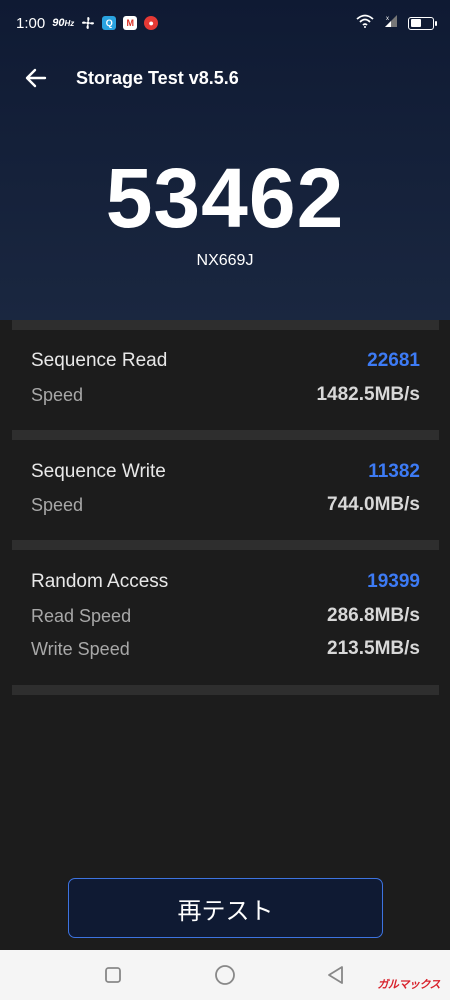 The image size is (450, 1000). Describe the element at coordinates (336, 975) in the screenshot. I see `back-triangle-icon` at that location.